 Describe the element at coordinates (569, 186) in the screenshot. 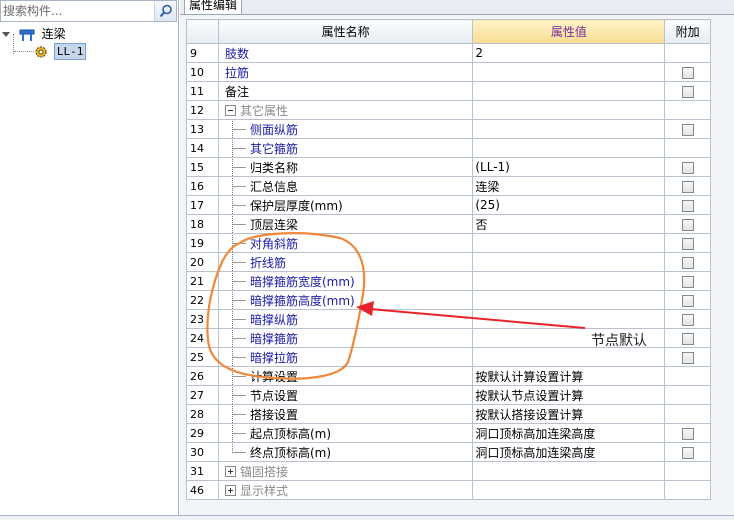

I see `property-value-cell: 连梁` at that location.